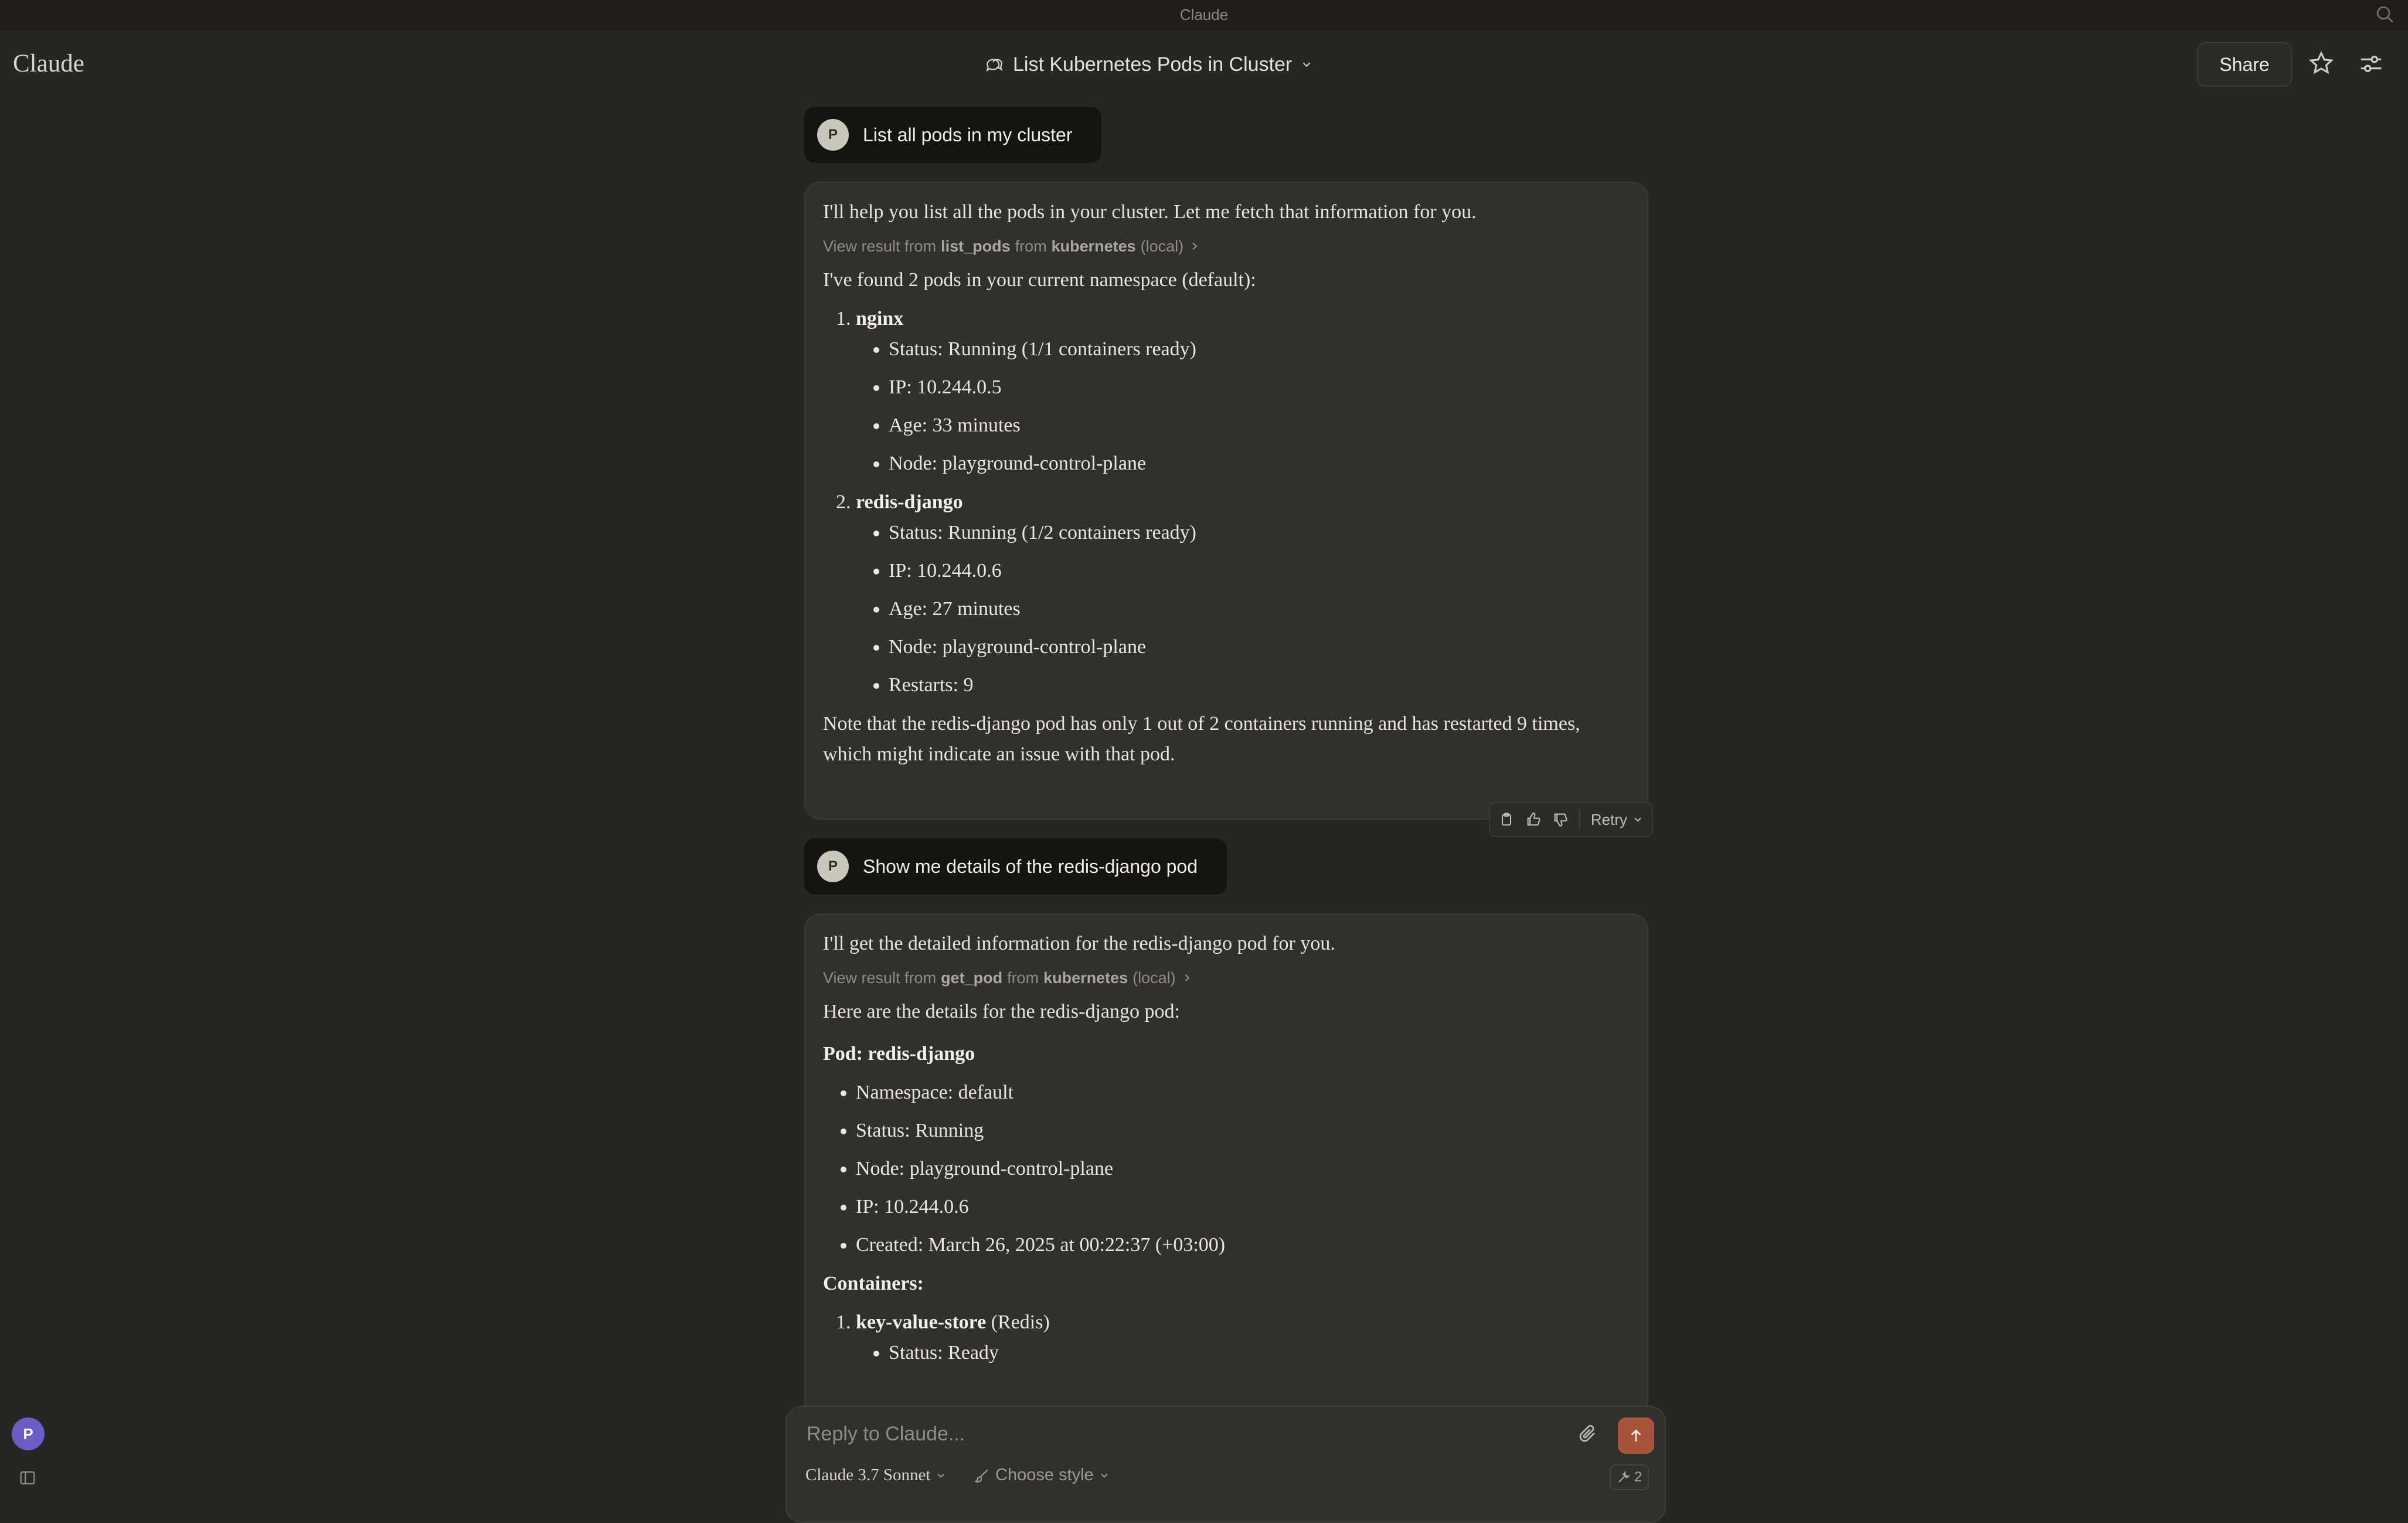 The image size is (2408, 1523). I want to click on star-icon, so click(2321, 63).